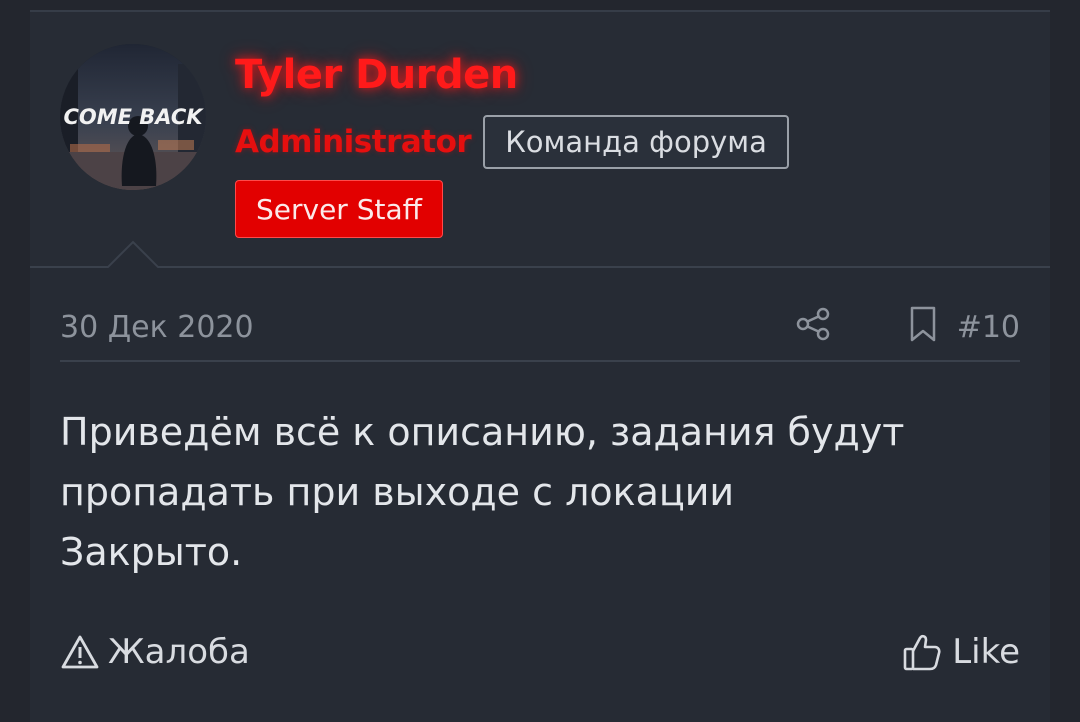 This screenshot has width=1080, height=722. Describe the element at coordinates (179, 652) in the screenshot. I see `report-label: Жалоба` at that location.